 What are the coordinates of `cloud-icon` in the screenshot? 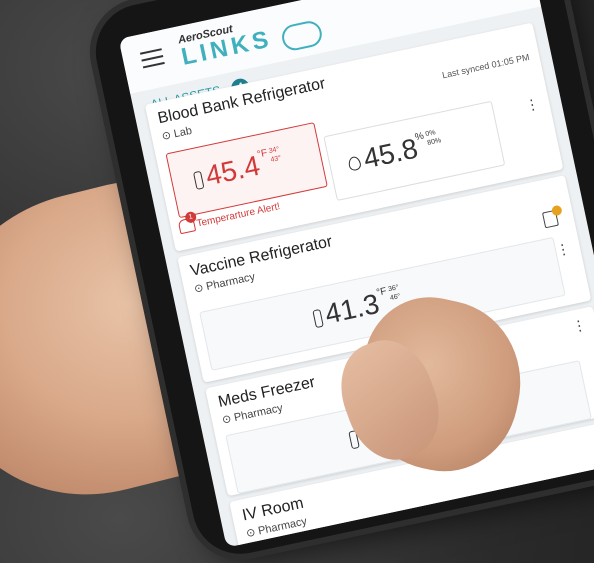 It's located at (302, 35).